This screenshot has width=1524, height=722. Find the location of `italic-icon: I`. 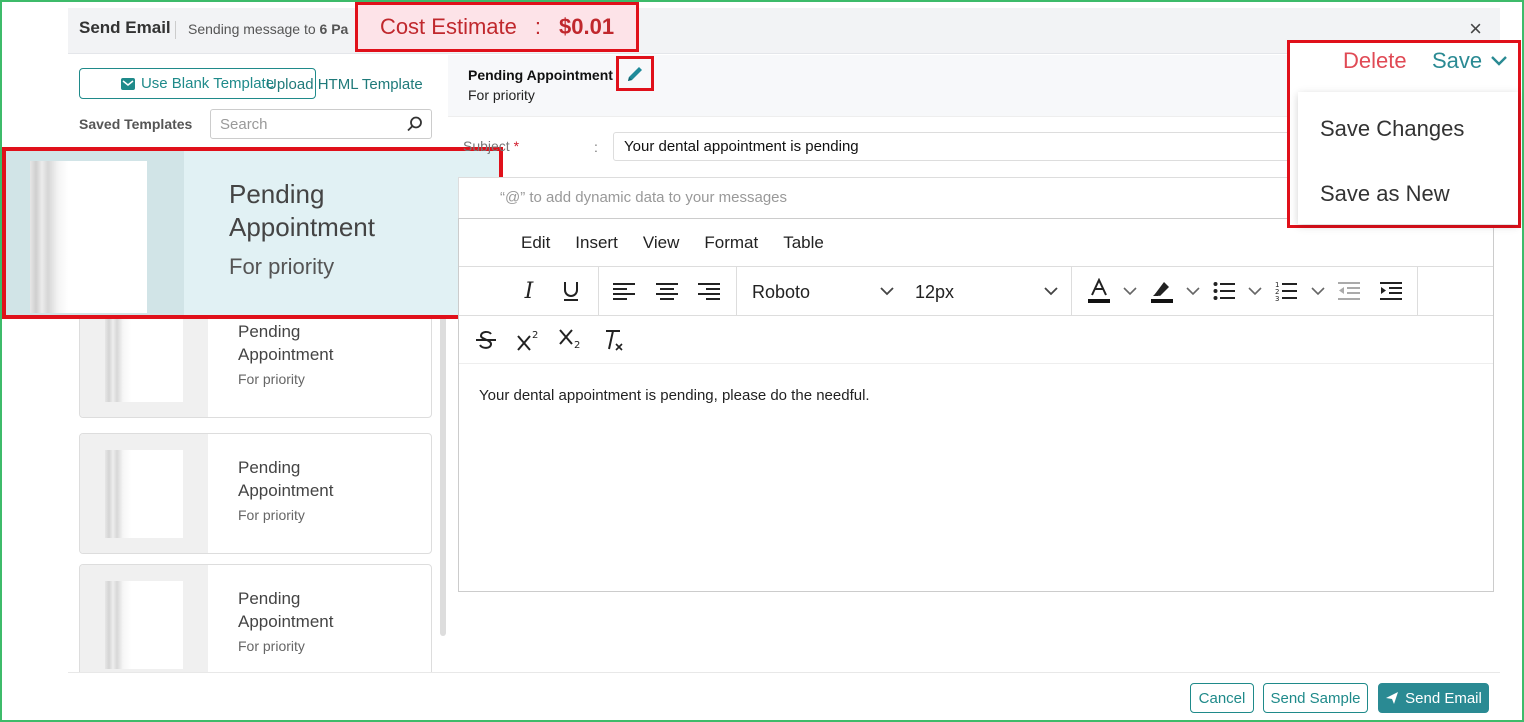

italic-icon: I is located at coordinates (529, 291).